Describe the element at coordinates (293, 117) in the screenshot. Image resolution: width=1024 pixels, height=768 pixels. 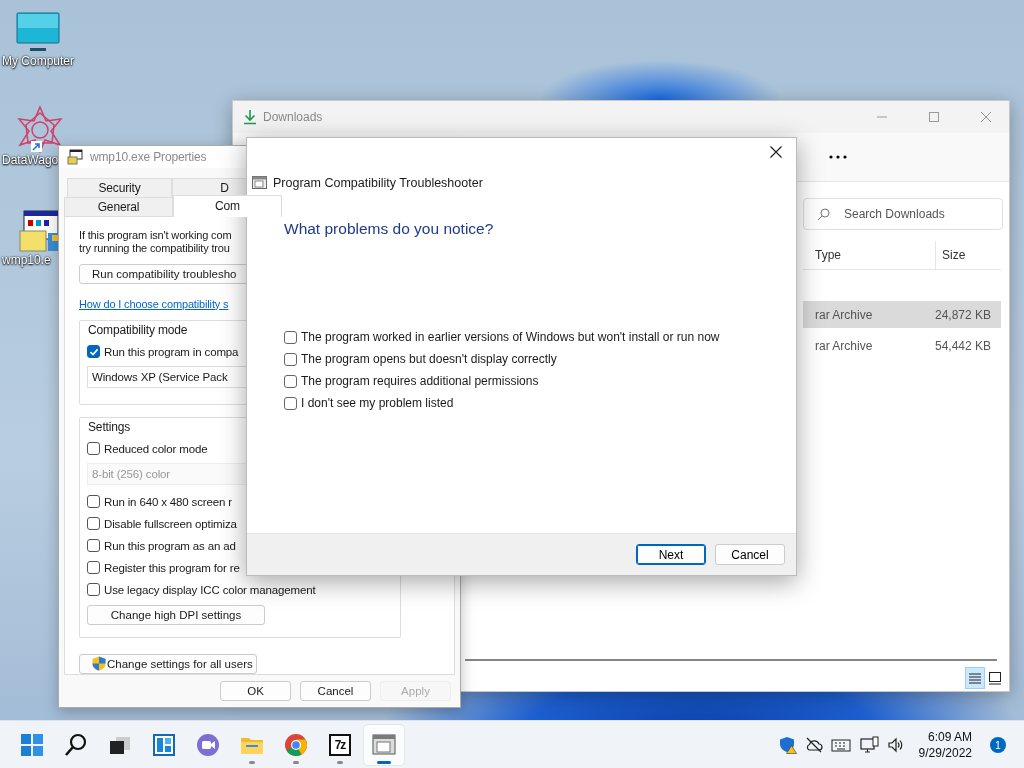
I see `window-title: Downloads` at that location.